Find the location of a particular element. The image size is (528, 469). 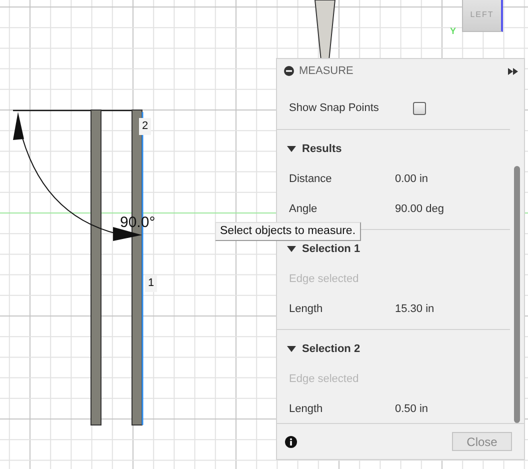

expand-arrows-icon is located at coordinates (513, 71).